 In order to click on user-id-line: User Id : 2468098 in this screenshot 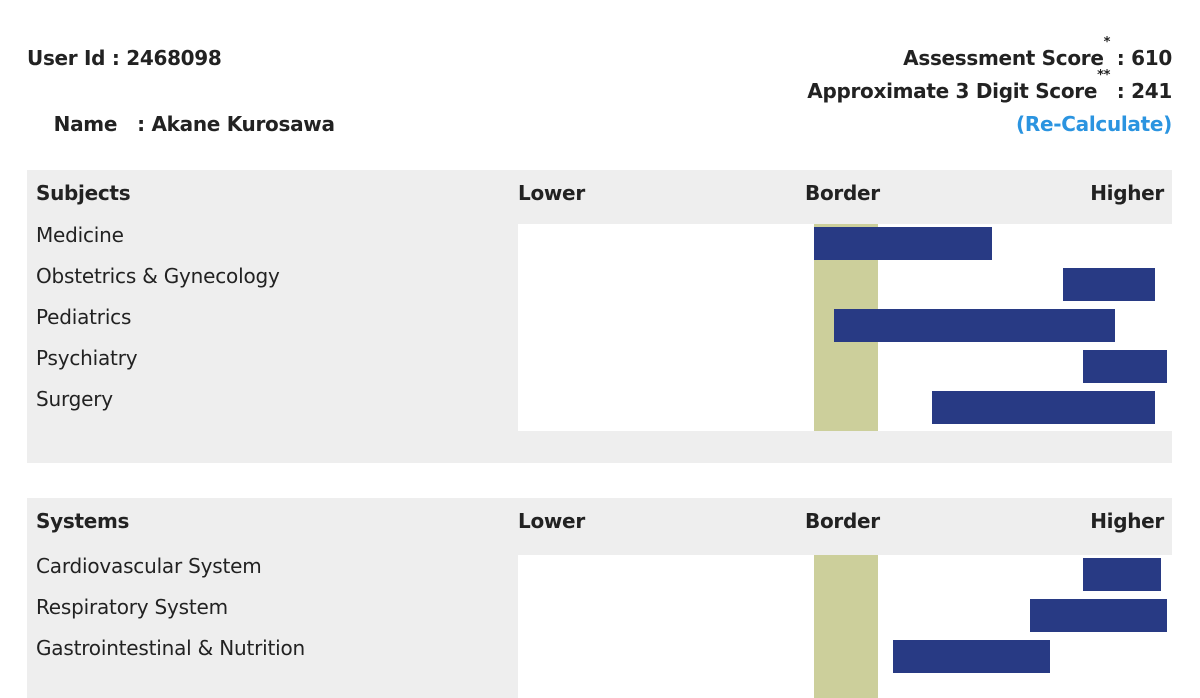, I will do `click(181, 58)`.